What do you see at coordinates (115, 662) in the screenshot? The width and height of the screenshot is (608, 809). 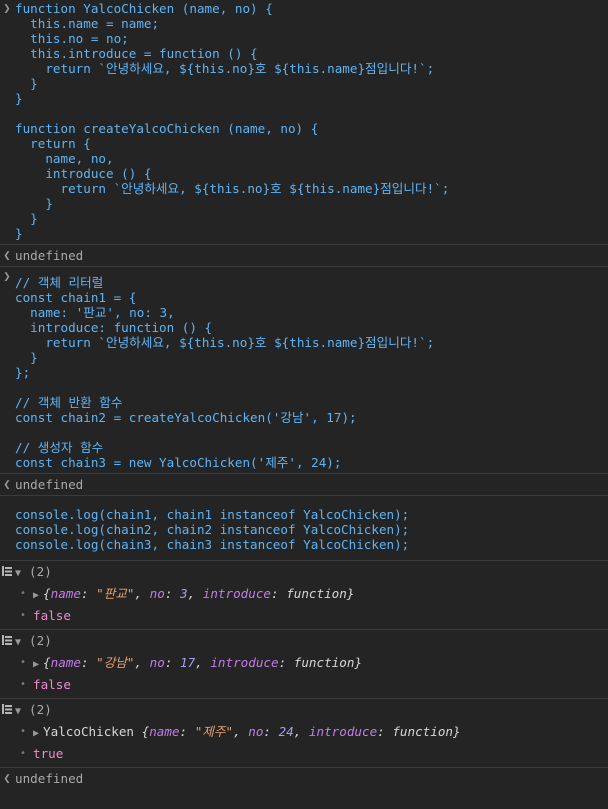 I see `object-string-value: "강남"` at bounding box center [115, 662].